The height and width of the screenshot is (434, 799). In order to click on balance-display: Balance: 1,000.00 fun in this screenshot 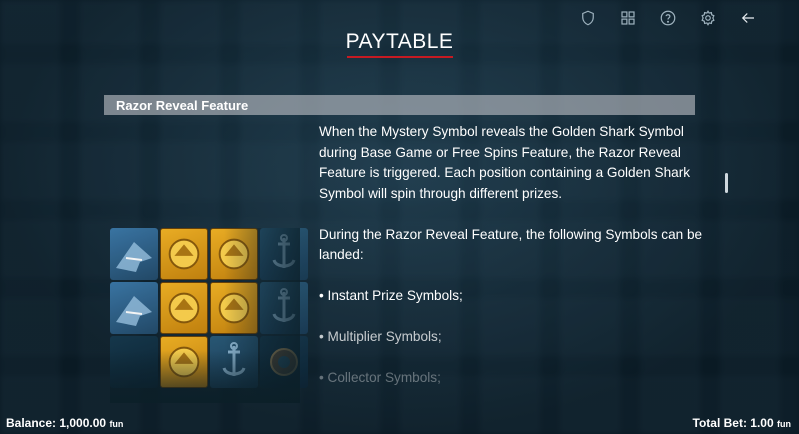, I will do `click(64, 423)`.